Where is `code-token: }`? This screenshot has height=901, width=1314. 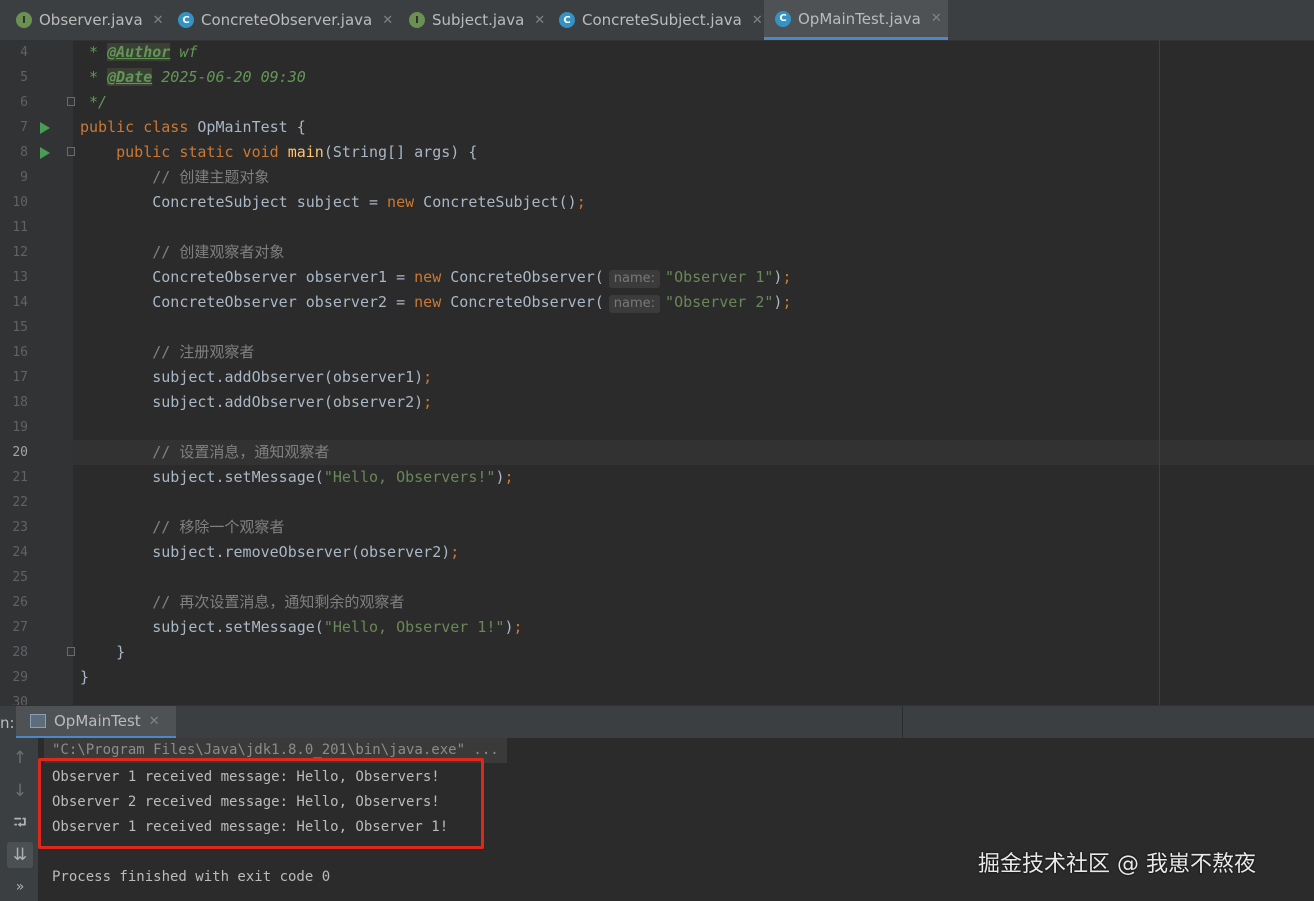
code-token: } is located at coordinates (85, 677).